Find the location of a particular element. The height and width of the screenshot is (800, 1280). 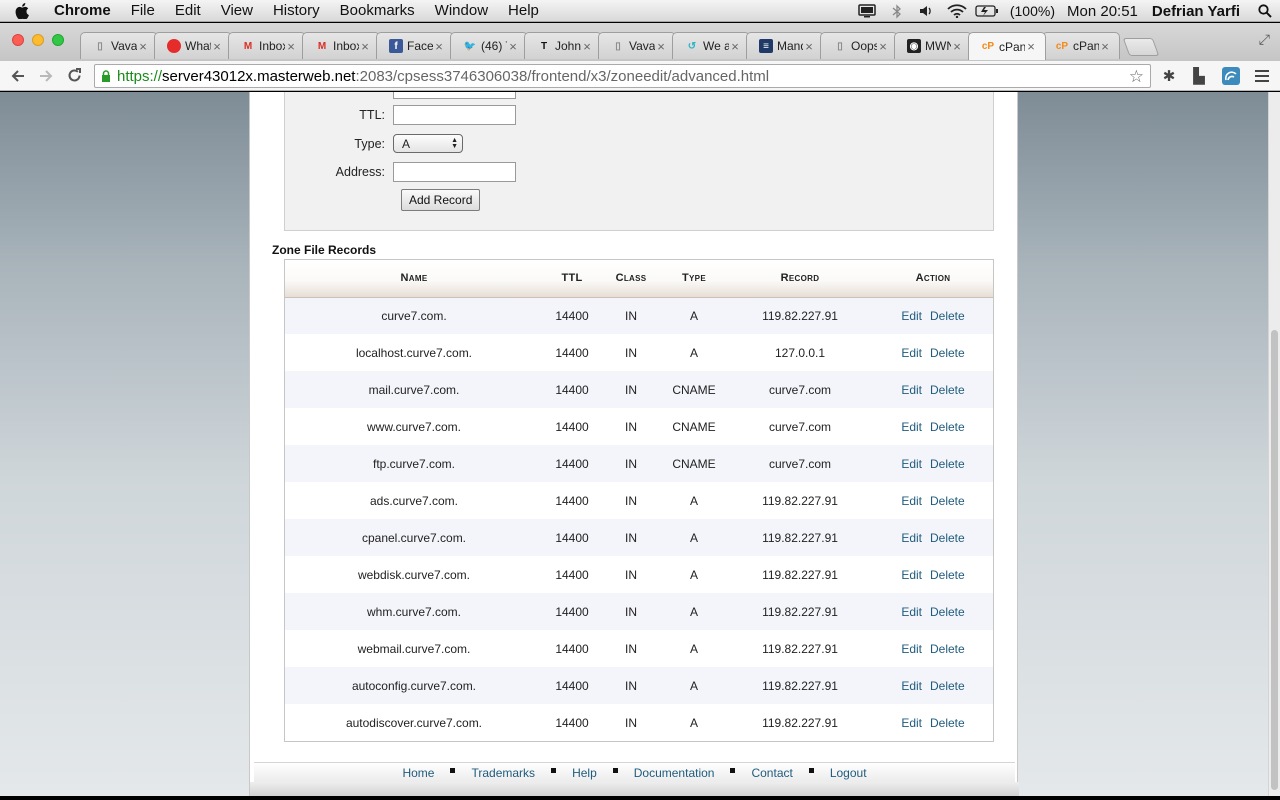

footer-link-contact: Contact is located at coordinates (771, 773).